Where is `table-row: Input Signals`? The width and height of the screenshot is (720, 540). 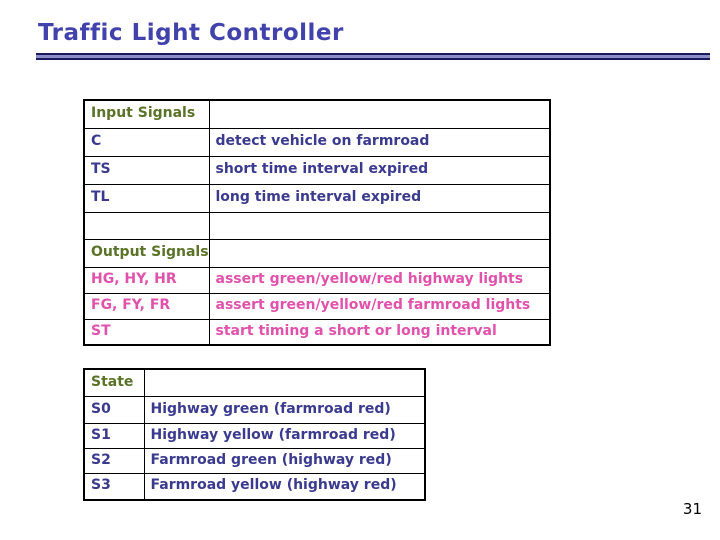
table-row: Input Signals is located at coordinates (317, 114).